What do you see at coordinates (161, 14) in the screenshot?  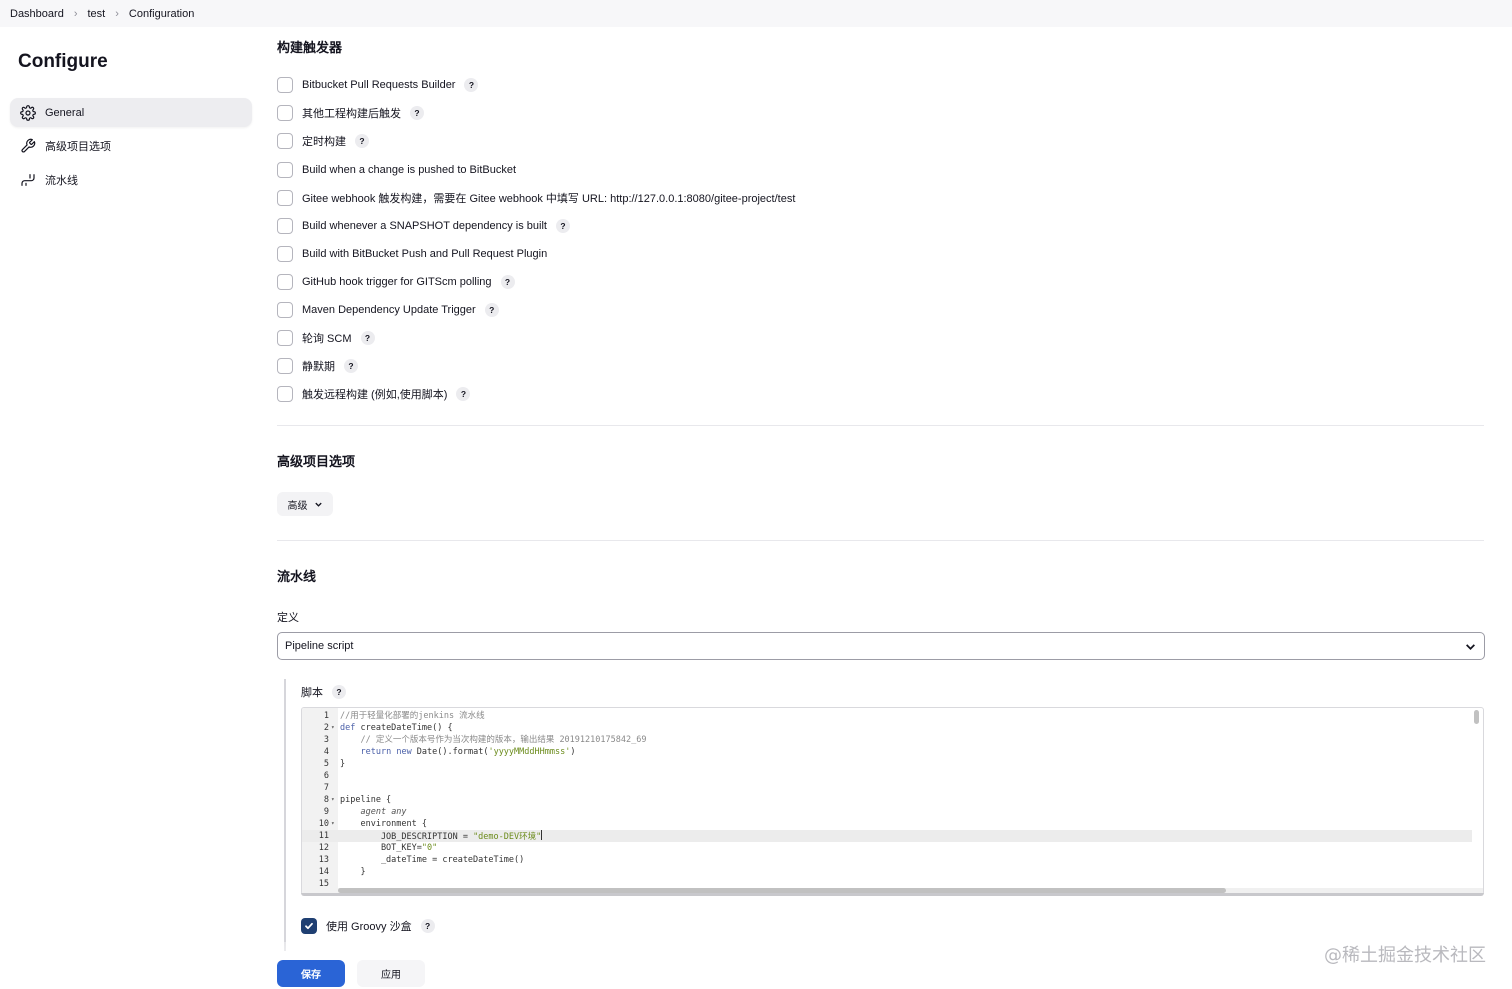 I see `breadcrumb-configuration: Configuration` at bounding box center [161, 14].